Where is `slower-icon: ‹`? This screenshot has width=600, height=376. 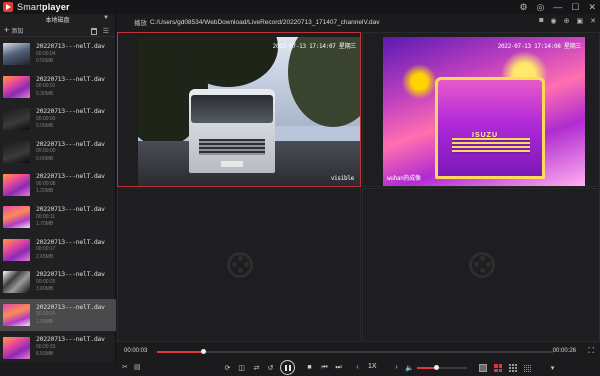
slower-icon: ‹ is located at coordinates (357, 367).